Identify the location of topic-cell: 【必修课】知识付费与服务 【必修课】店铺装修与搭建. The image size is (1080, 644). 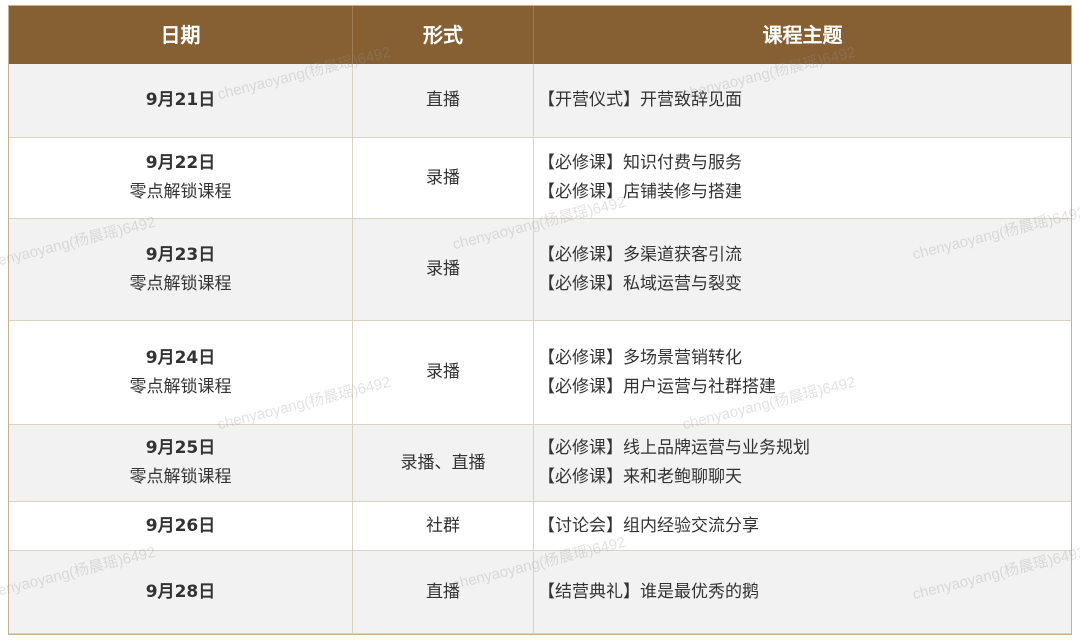
(802, 178).